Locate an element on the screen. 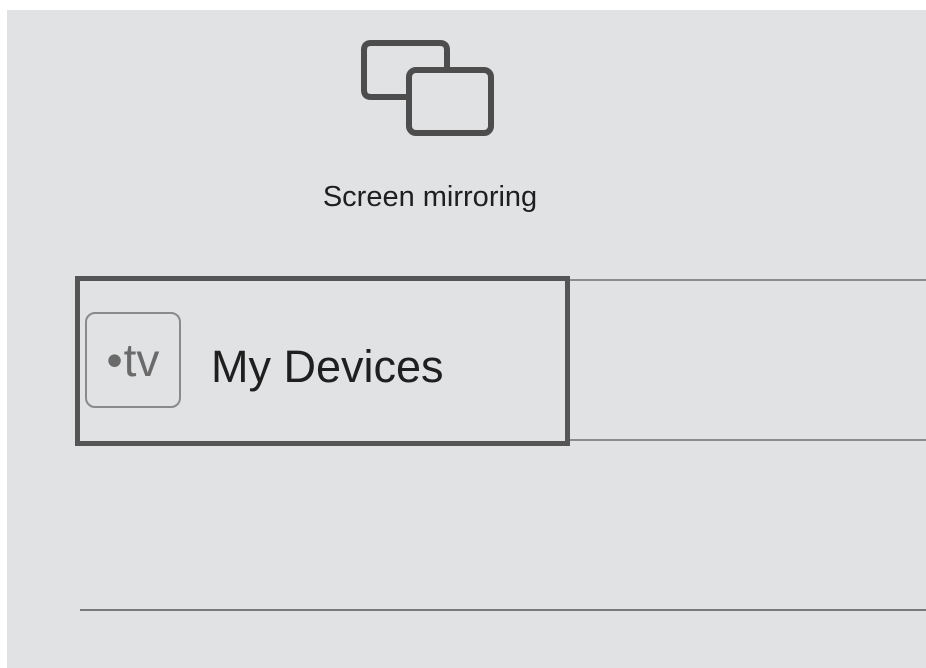  device-list-row is located at coordinates (747, 360).